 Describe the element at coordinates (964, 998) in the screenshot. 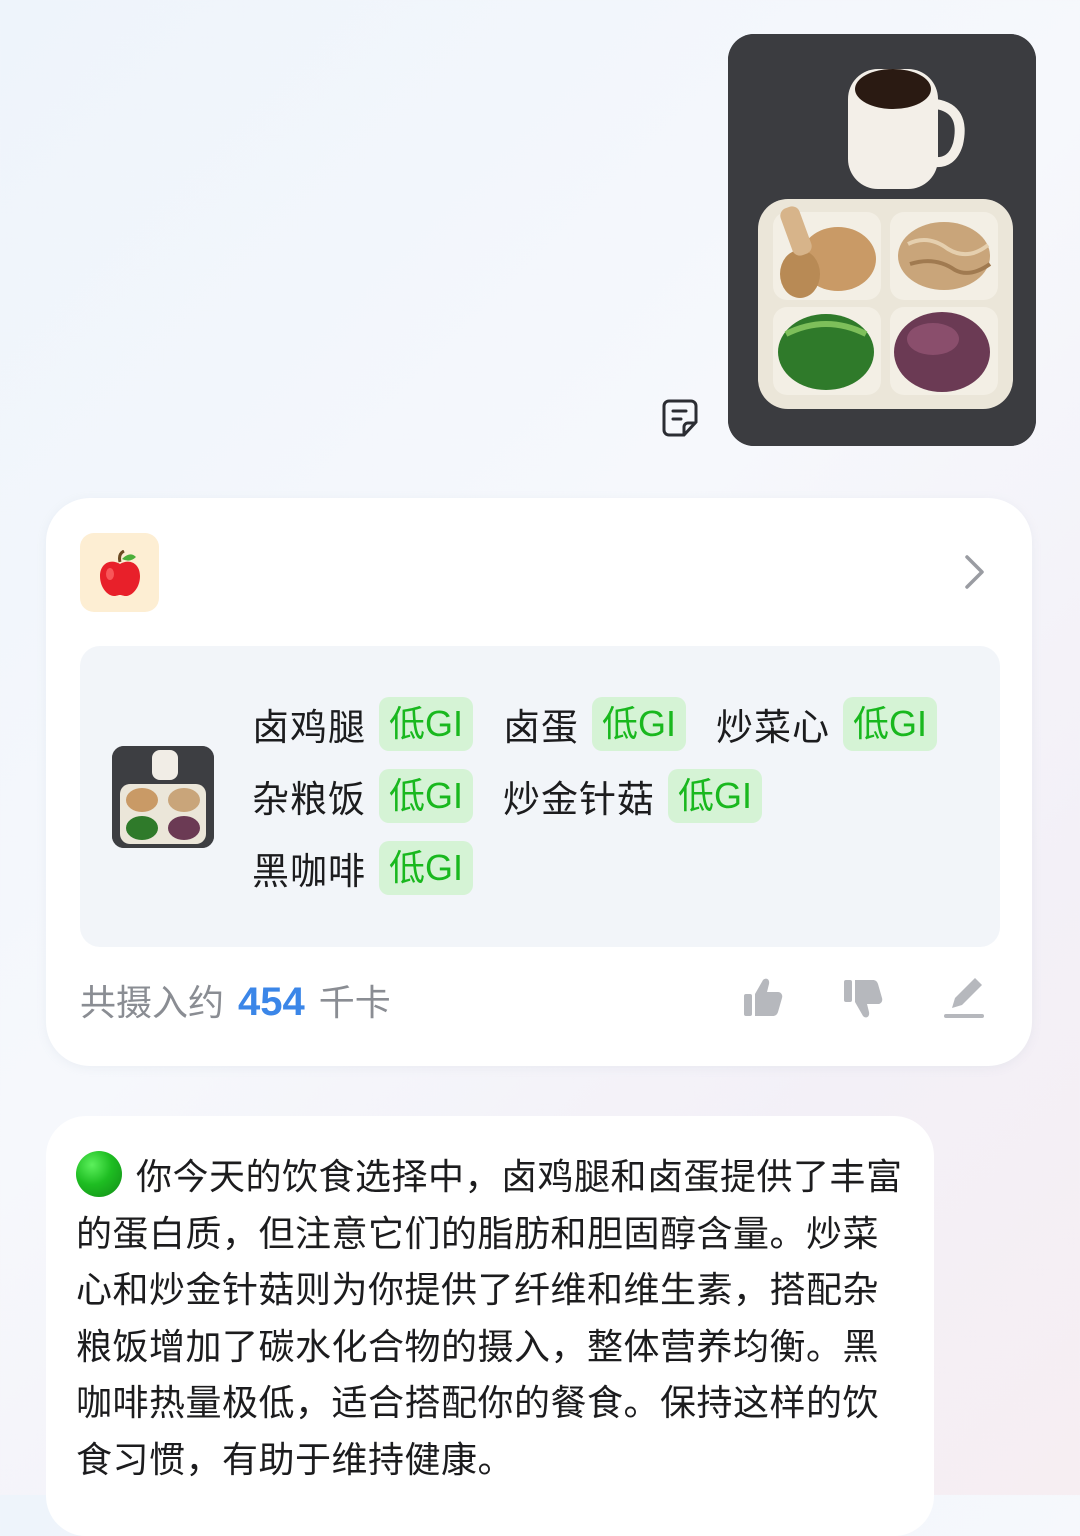

I see `edit-icon` at that location.